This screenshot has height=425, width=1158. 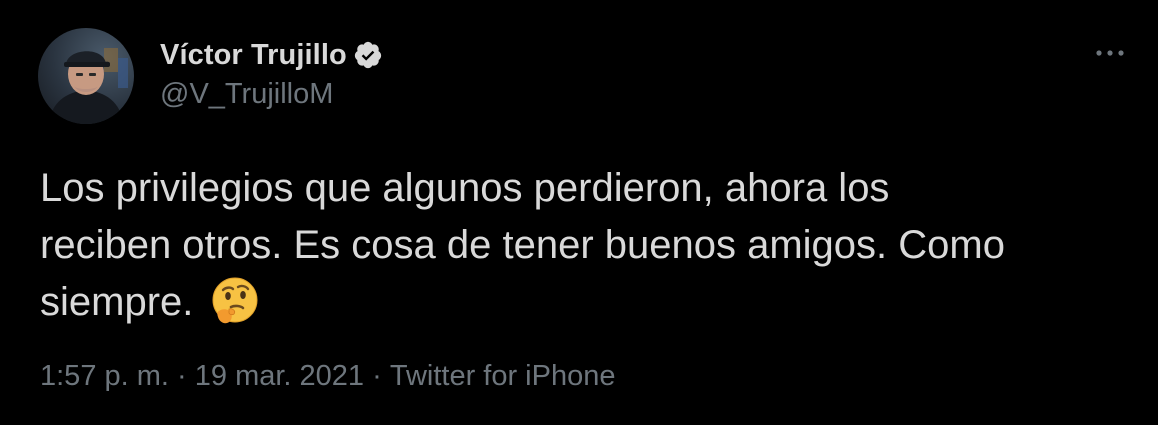 I want to click on avatar, so click(x=86, y=76).